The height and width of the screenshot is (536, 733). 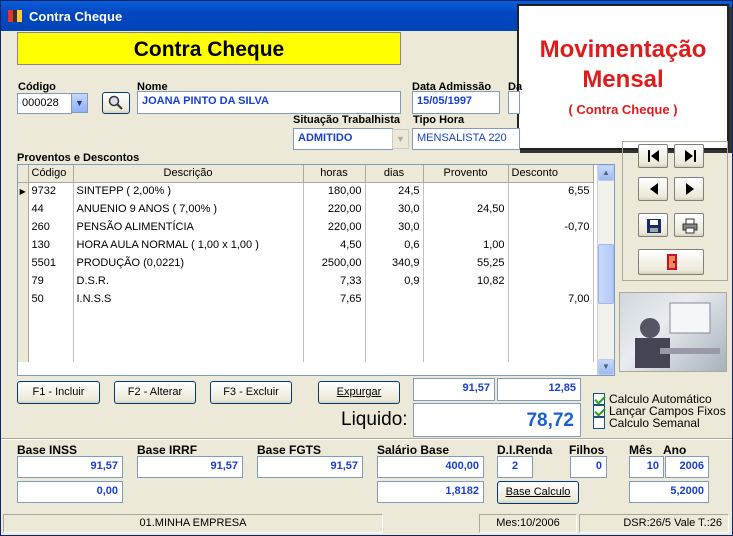 I want to click on col-header-provento: Provento, so click(x=466, y=174).